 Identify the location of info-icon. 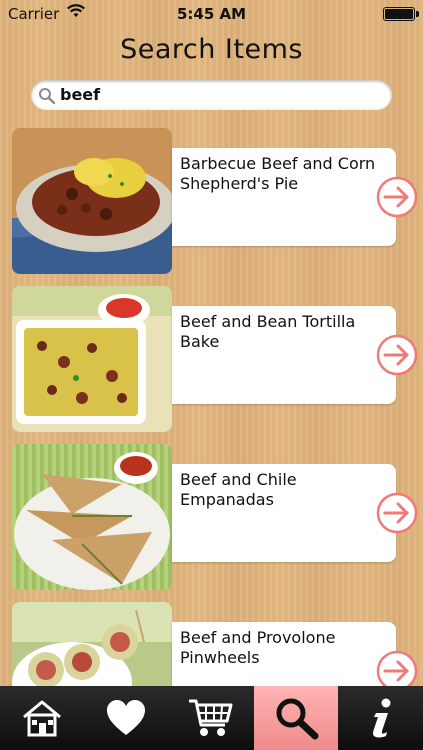
(381, 718).